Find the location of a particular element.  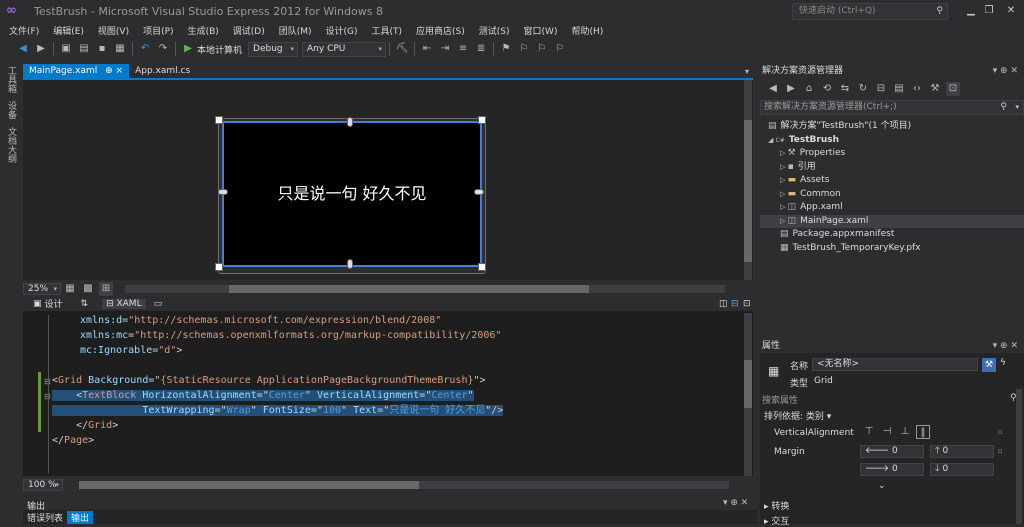

forward-icon: ▶ is located at coordinates (791, 89).